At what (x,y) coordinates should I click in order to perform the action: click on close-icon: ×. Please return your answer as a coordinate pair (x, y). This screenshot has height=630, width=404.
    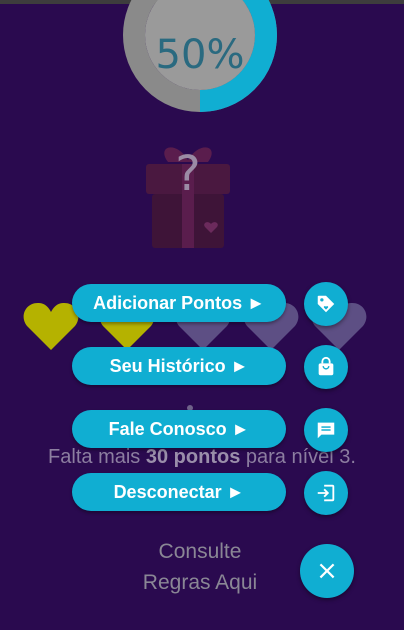
    Looking at the image, I should click on (327, 571).